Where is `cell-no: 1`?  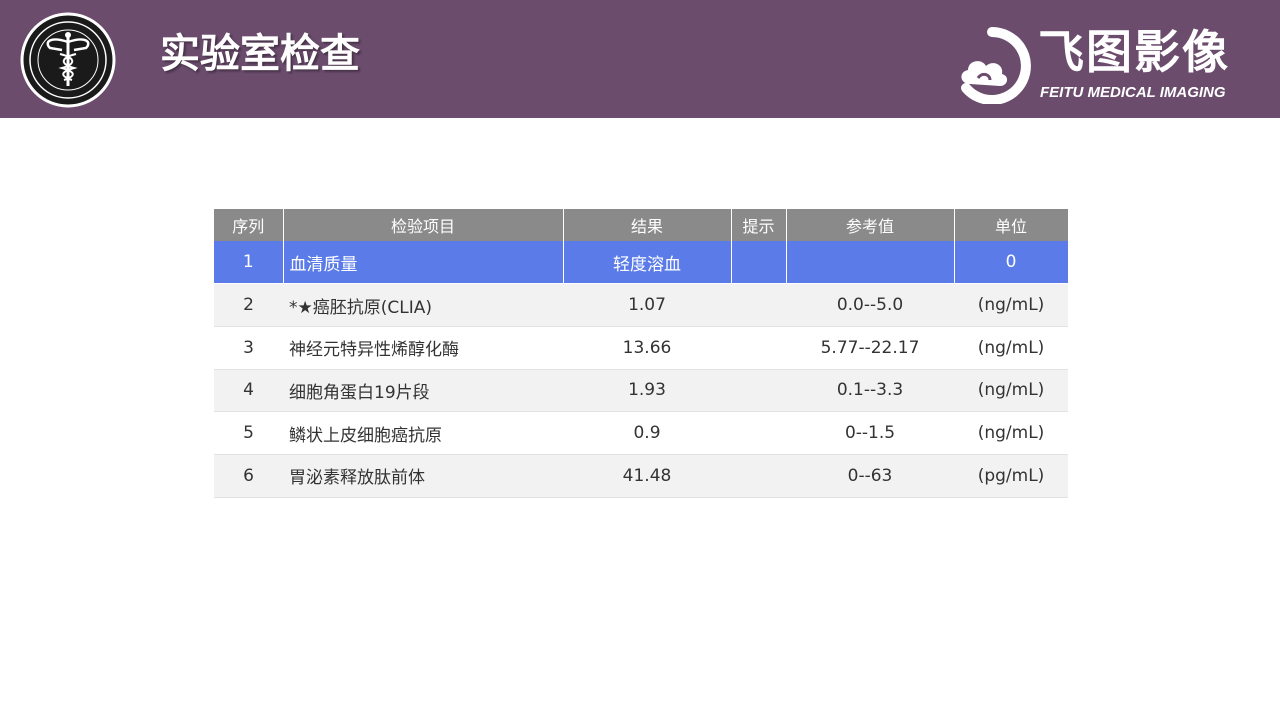
cell-no: 1 is located at coordinates (249, 263).